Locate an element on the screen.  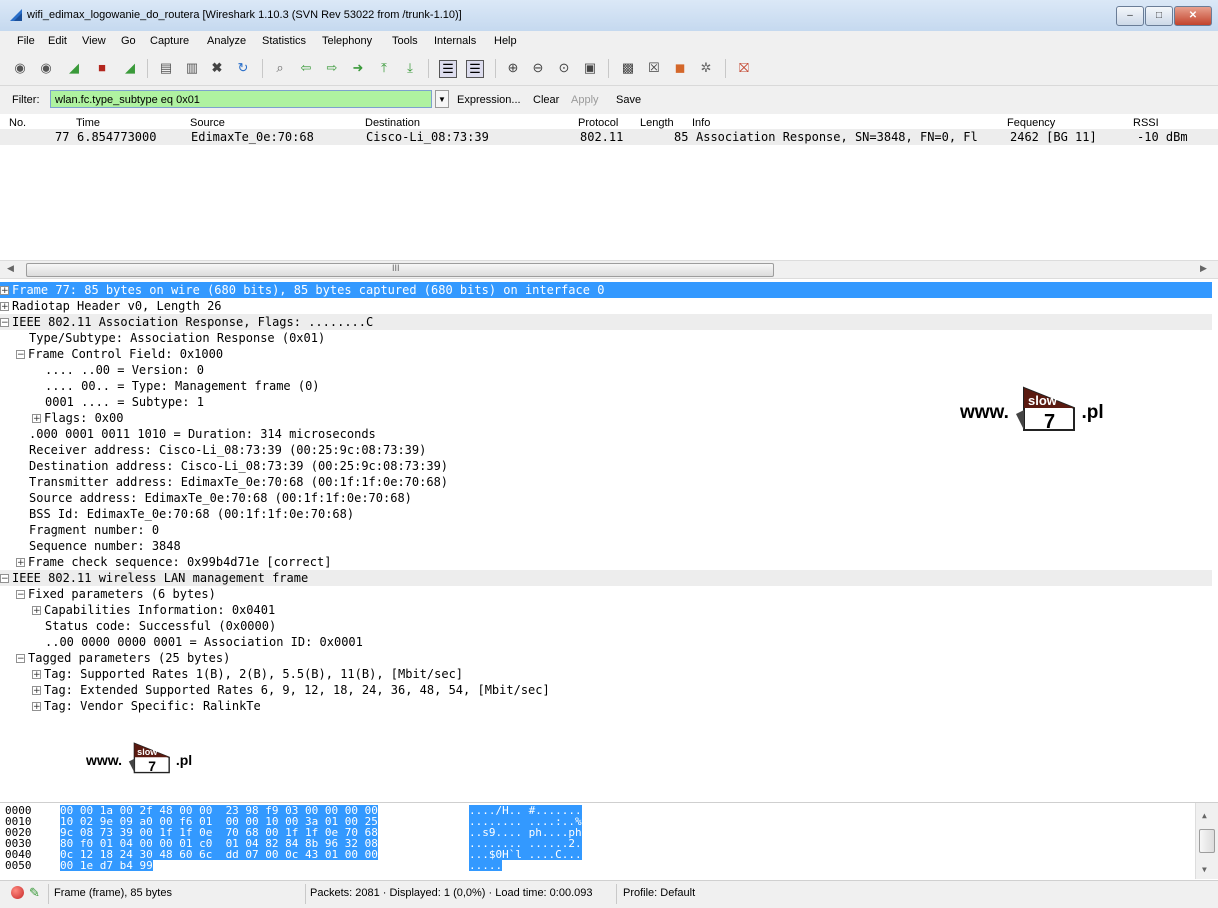
scroll-down-icon: ▼ is located at coordinates (1204, 869).